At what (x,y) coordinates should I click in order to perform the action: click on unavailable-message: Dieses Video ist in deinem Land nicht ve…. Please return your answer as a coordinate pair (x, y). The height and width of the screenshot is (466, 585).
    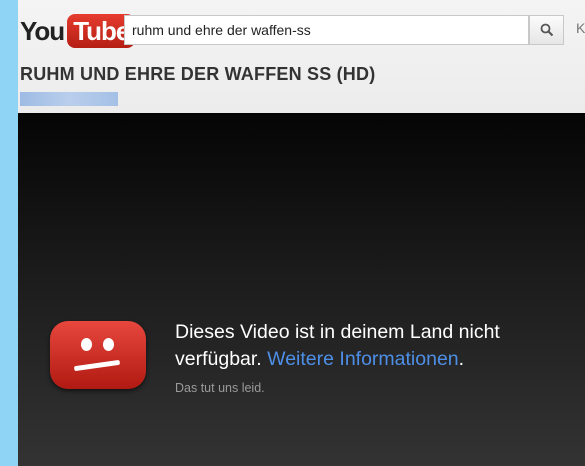
    Looking at the image, I should click on (375, 346).